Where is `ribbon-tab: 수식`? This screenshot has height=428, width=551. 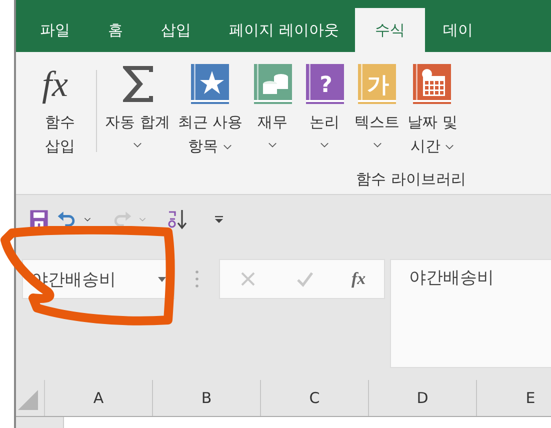
ribbon-tab: 수식 is located at coordinates (389, 30).